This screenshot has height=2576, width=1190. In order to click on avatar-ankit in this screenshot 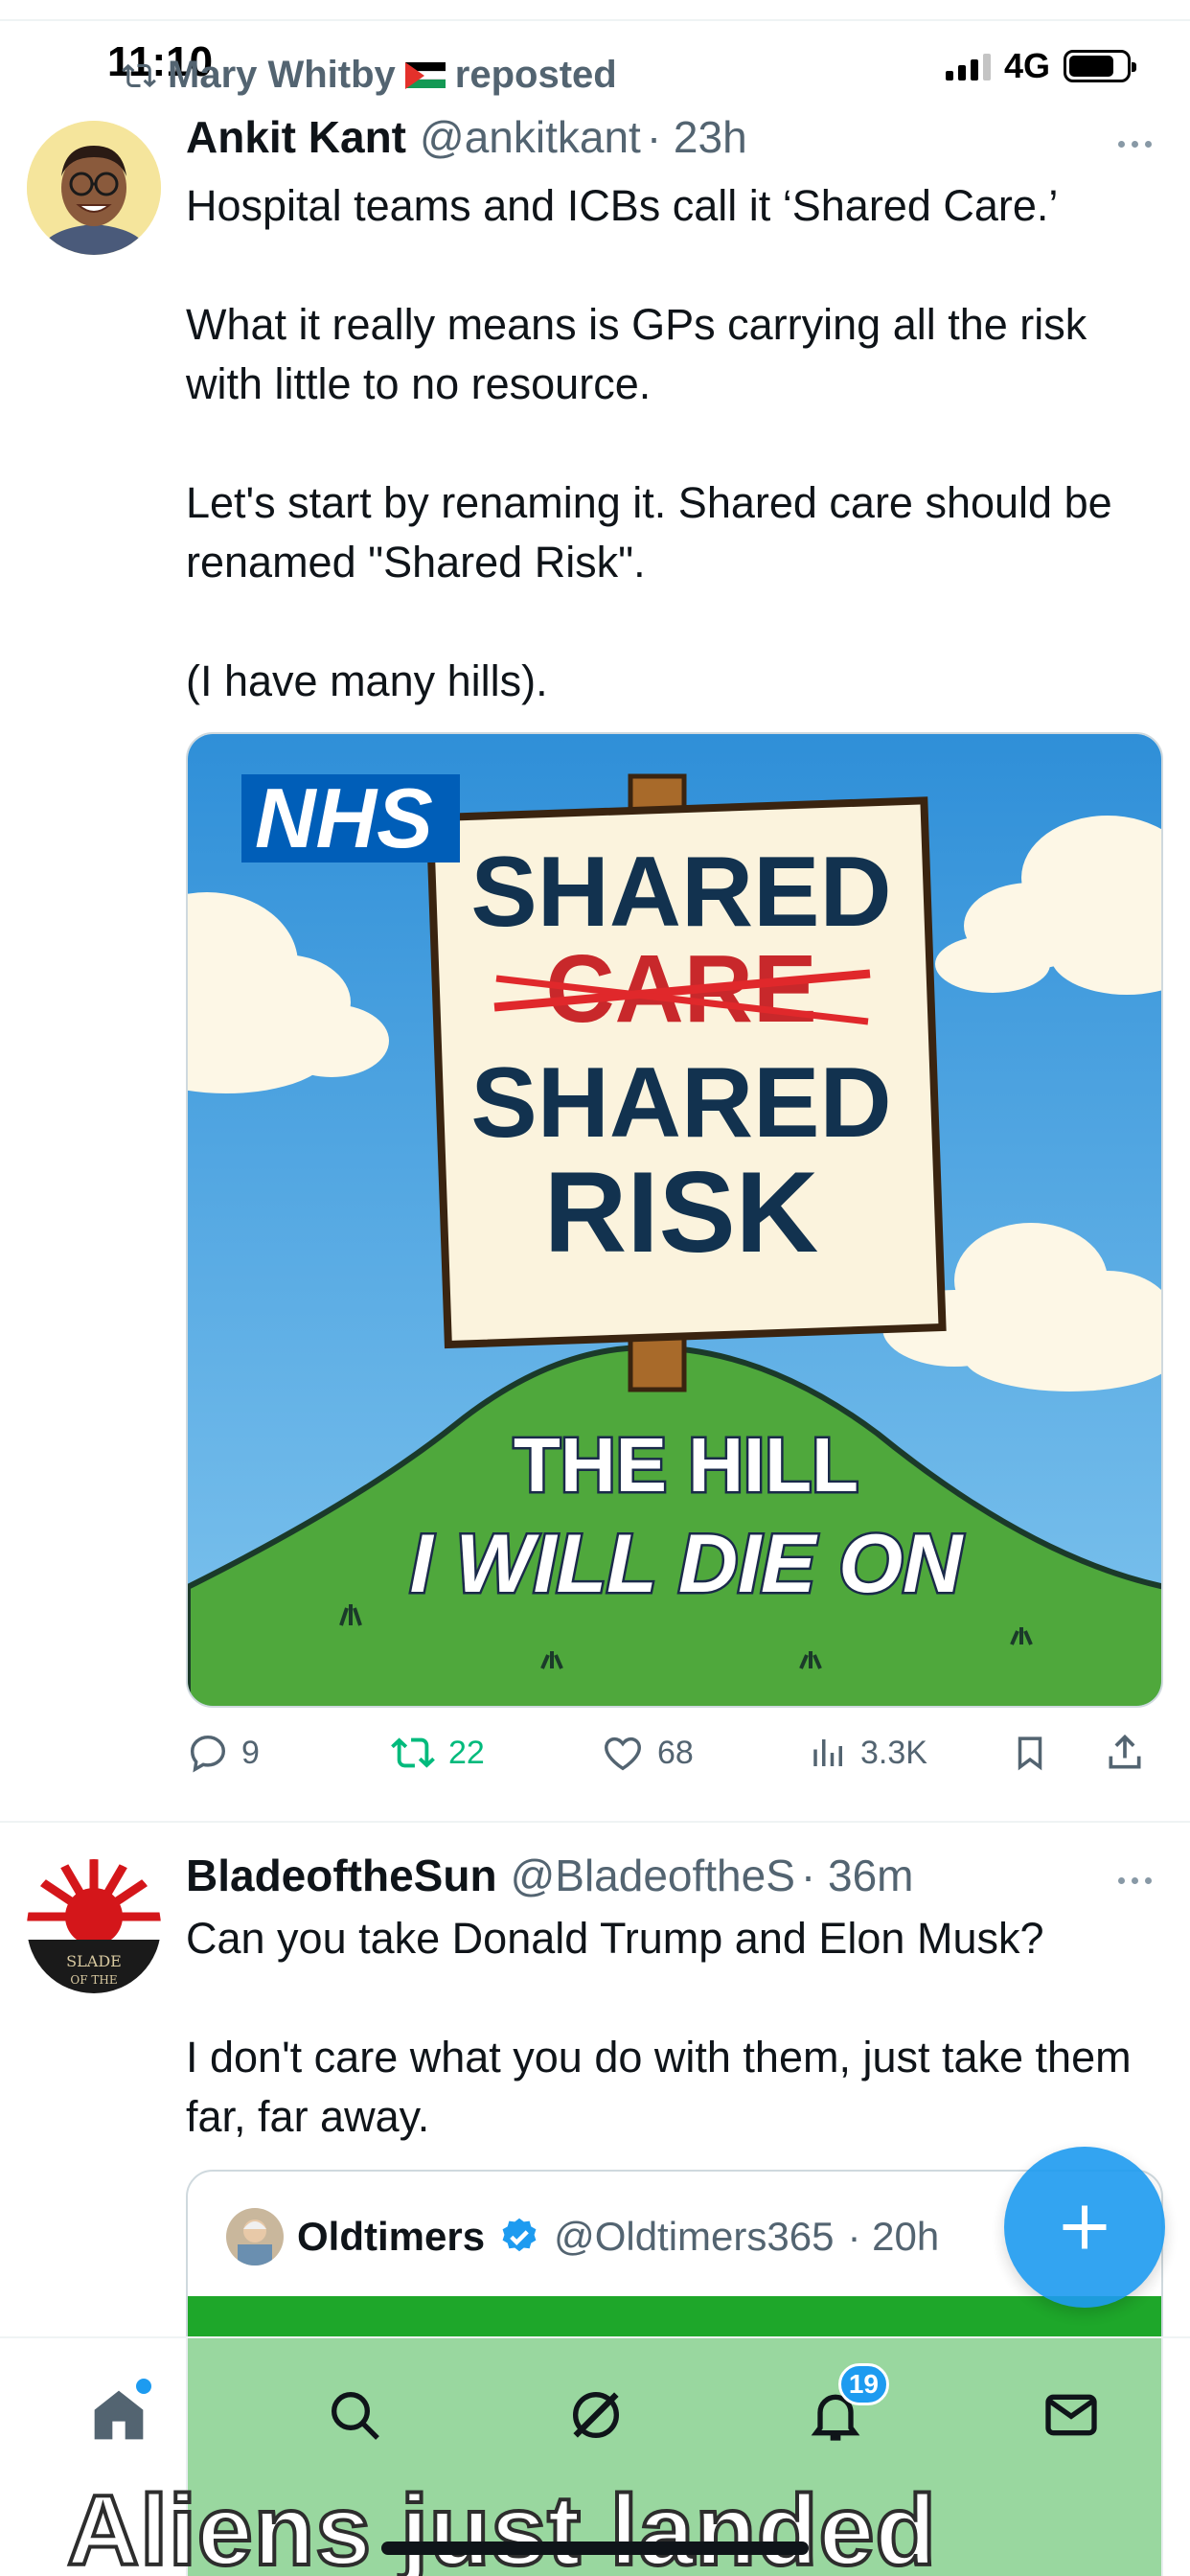, I will do `click(94, 188)`.